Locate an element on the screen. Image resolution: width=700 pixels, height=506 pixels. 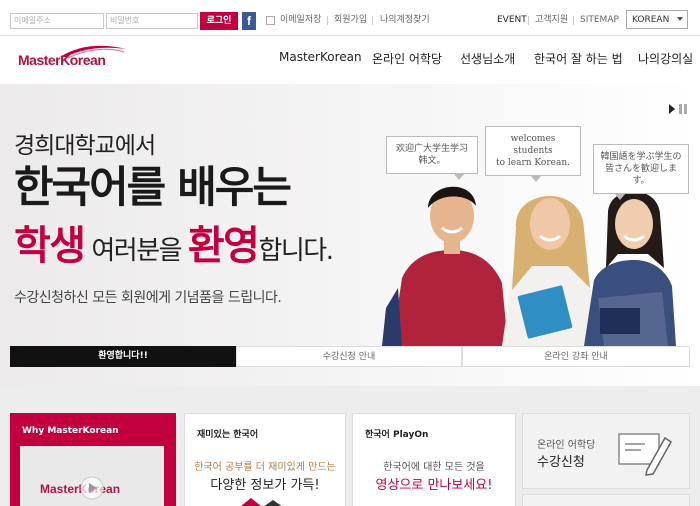
pages-illustration is located at coordinates (261, 502).